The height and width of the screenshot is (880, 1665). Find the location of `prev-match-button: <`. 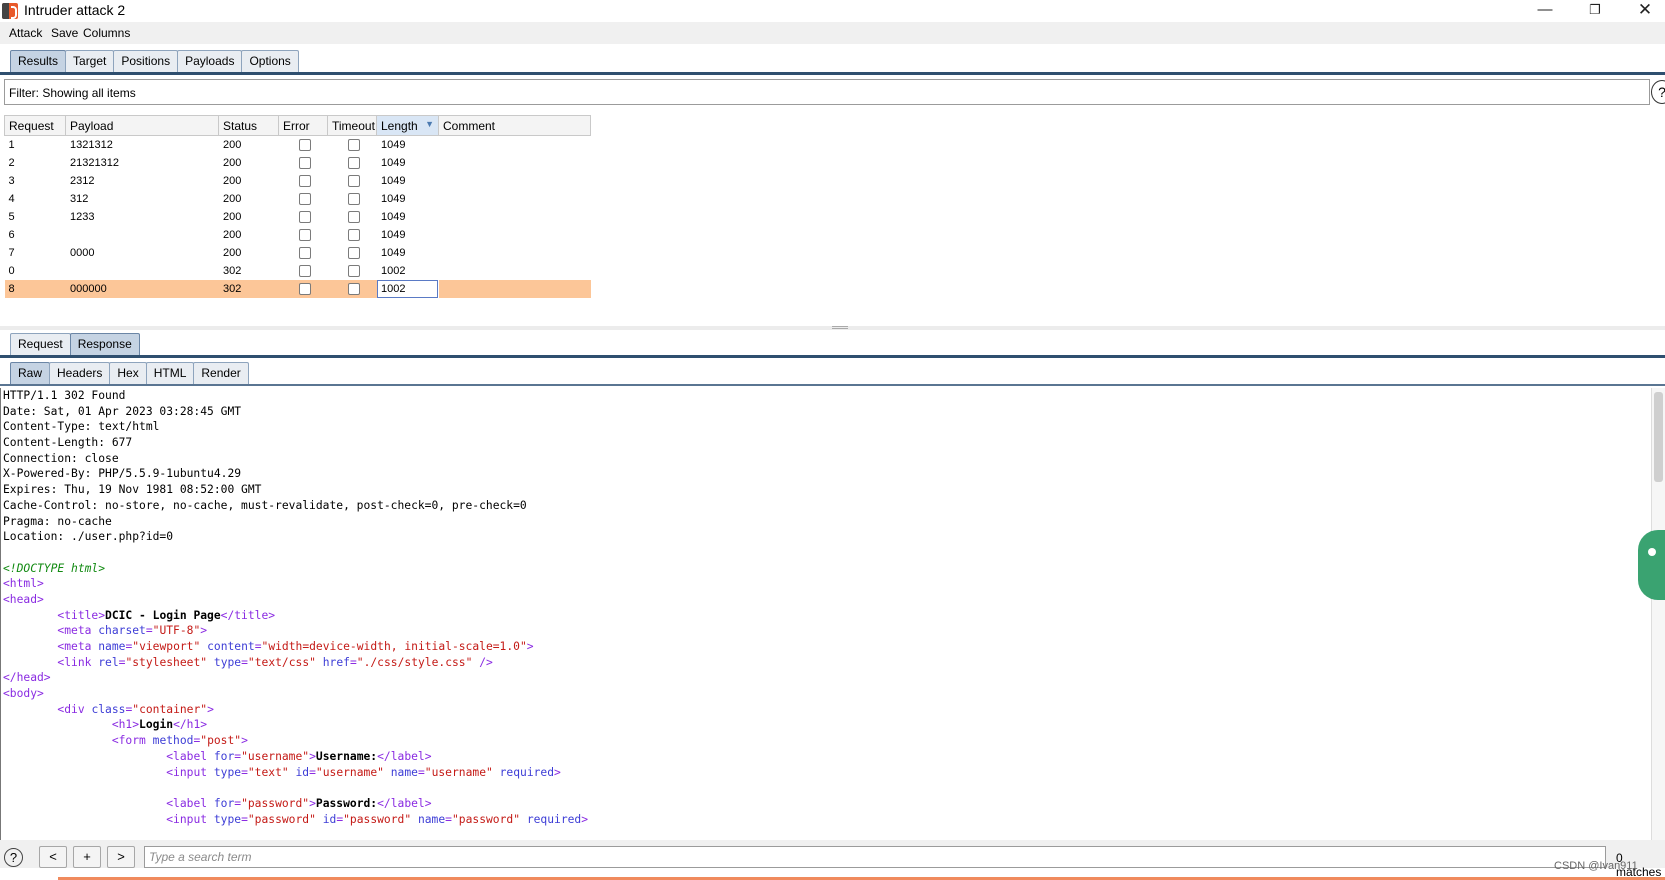

prev-match-button: < is located at coordinates (53, 857).